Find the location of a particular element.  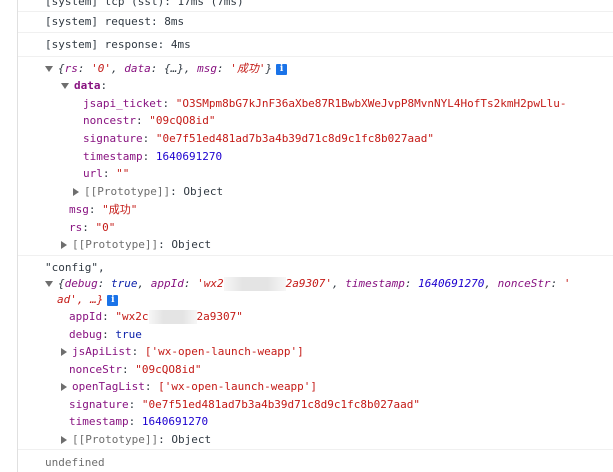

url-row: url: "" is located at coordinates (106, 173).